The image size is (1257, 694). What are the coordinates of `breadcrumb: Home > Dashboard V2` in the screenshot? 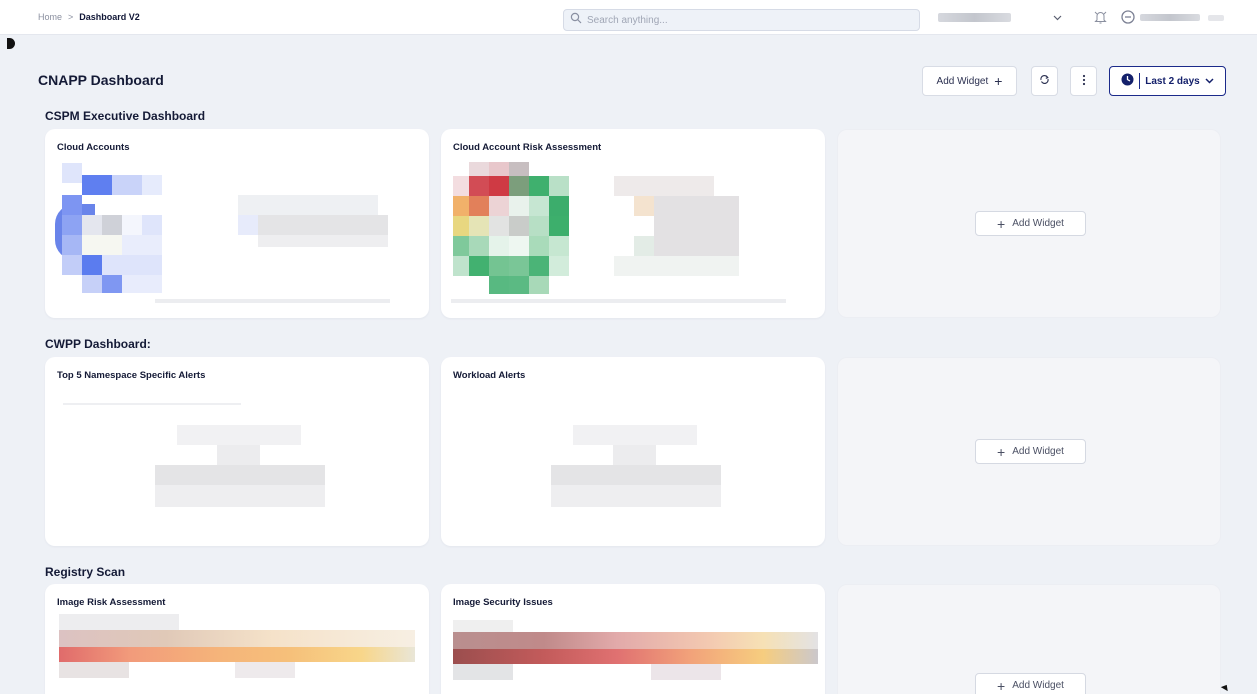 It's located at (89, 17).